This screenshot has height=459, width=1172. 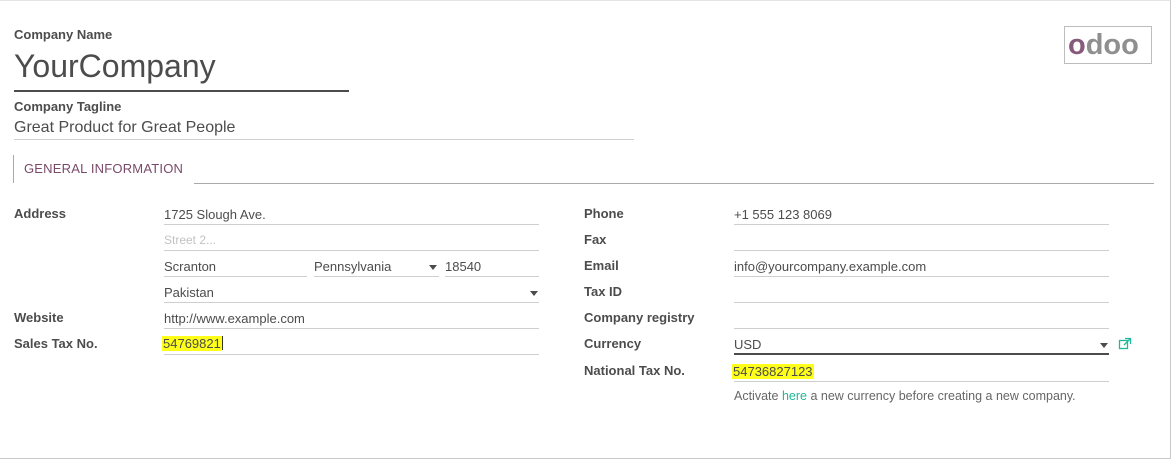 What do you see at coordinates (639, 317) in the screenshot?
I see `company-registry-label: Company registry` at bounding box center [639, 317].